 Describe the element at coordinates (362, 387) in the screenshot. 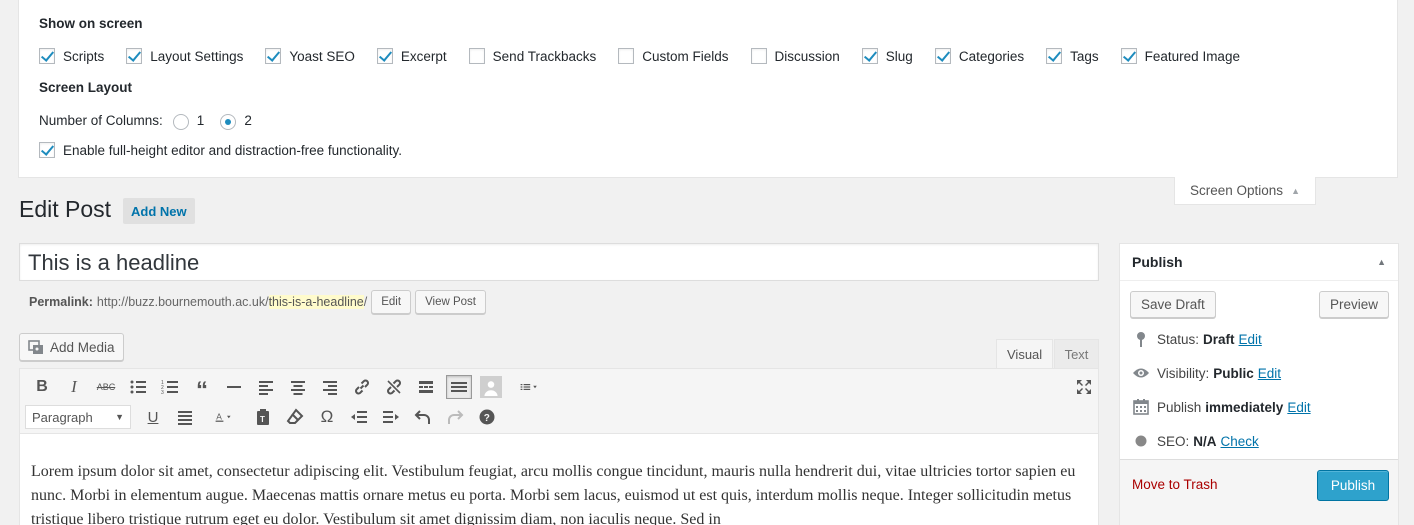

I see `insert-link-icon` at that location.